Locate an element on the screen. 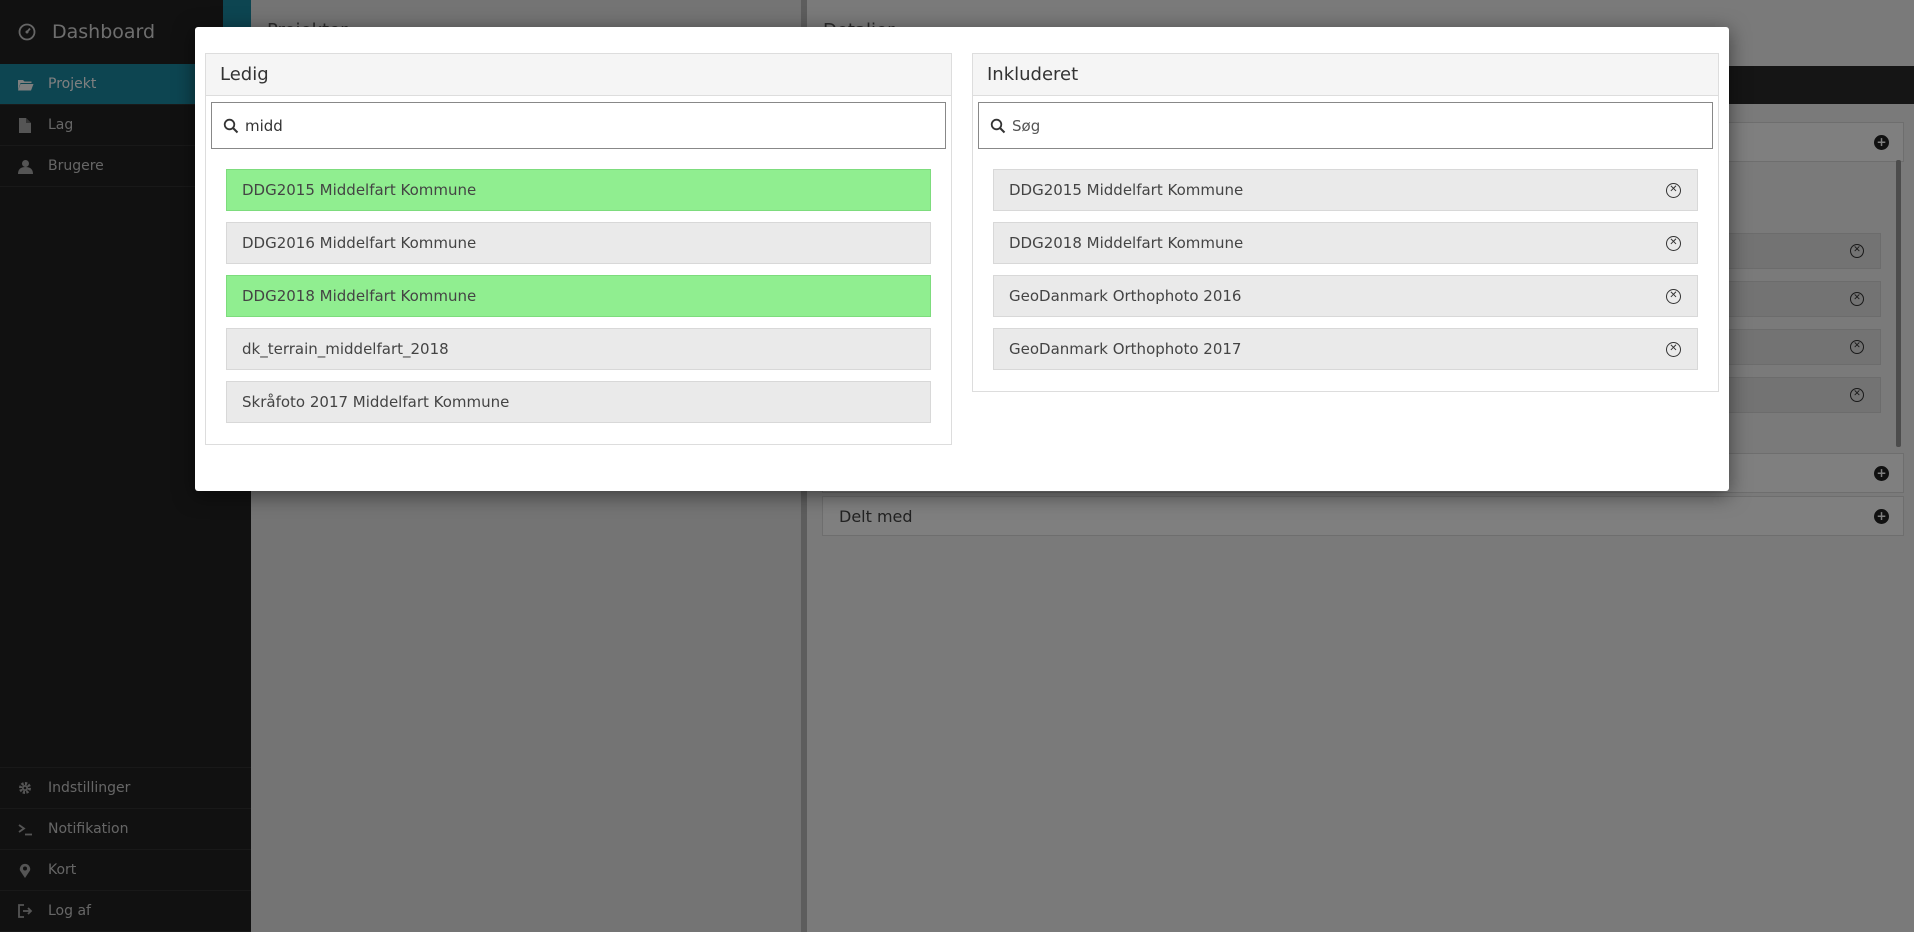 The width and height of the screenshot is (1914, 932). included-title: Inkluderet is located at coordinates (1345, 75).